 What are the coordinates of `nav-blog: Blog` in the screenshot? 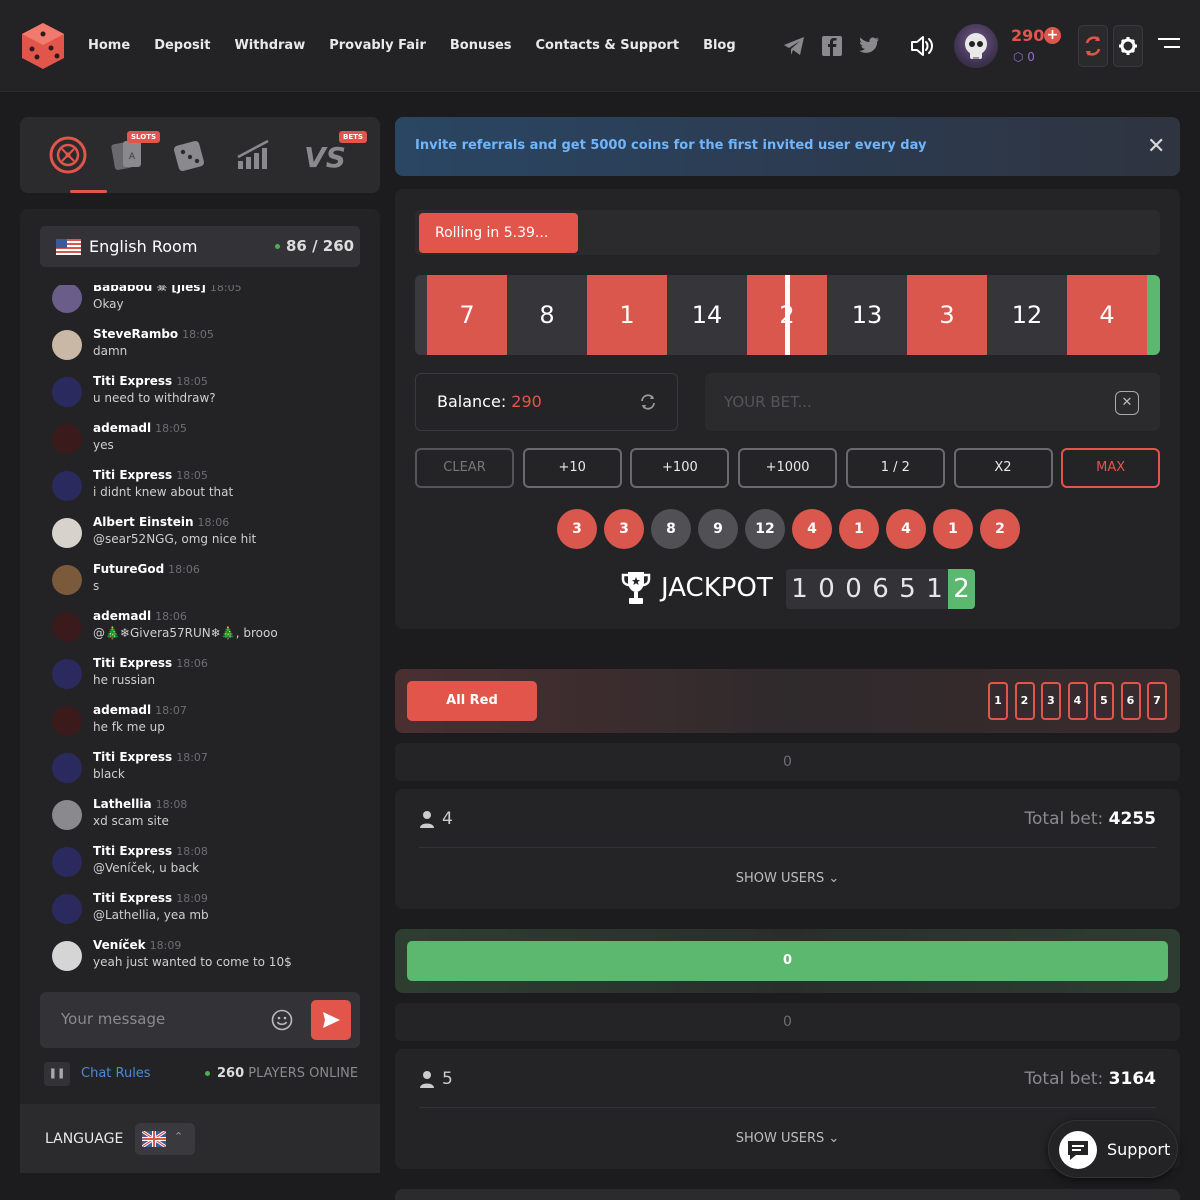 It's located at (719, 45).